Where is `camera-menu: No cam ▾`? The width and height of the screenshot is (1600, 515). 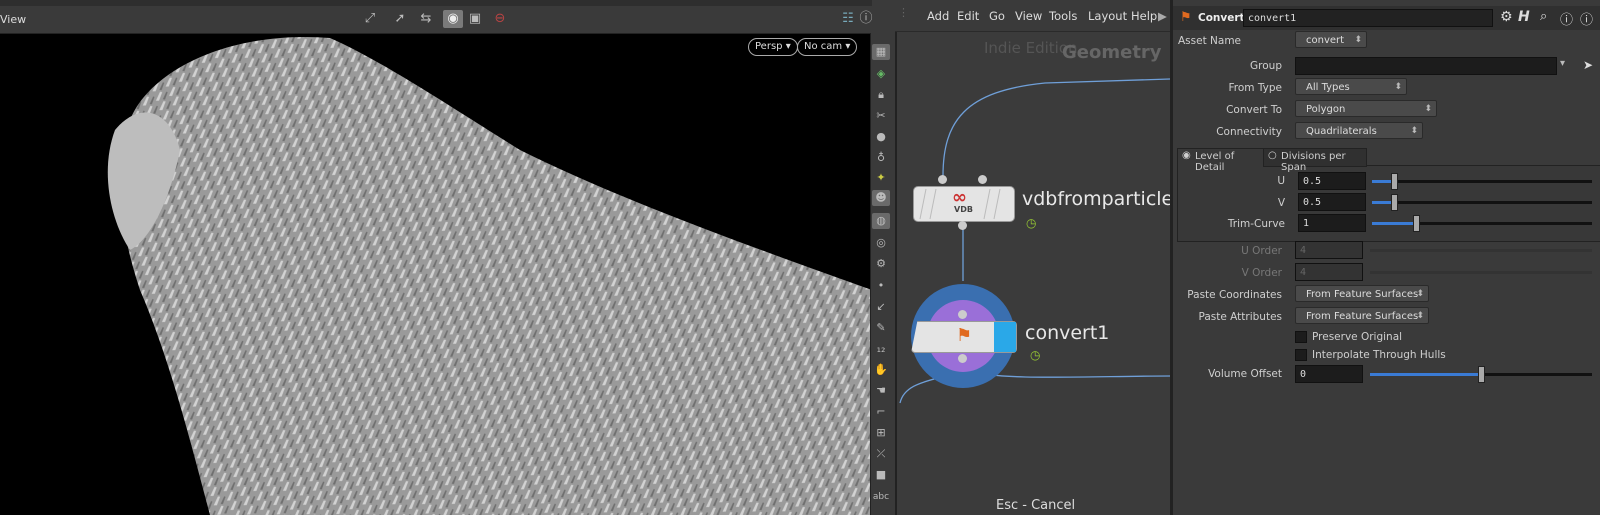
camera-menu: No cam ▾ is located at coordinates (827, 47).